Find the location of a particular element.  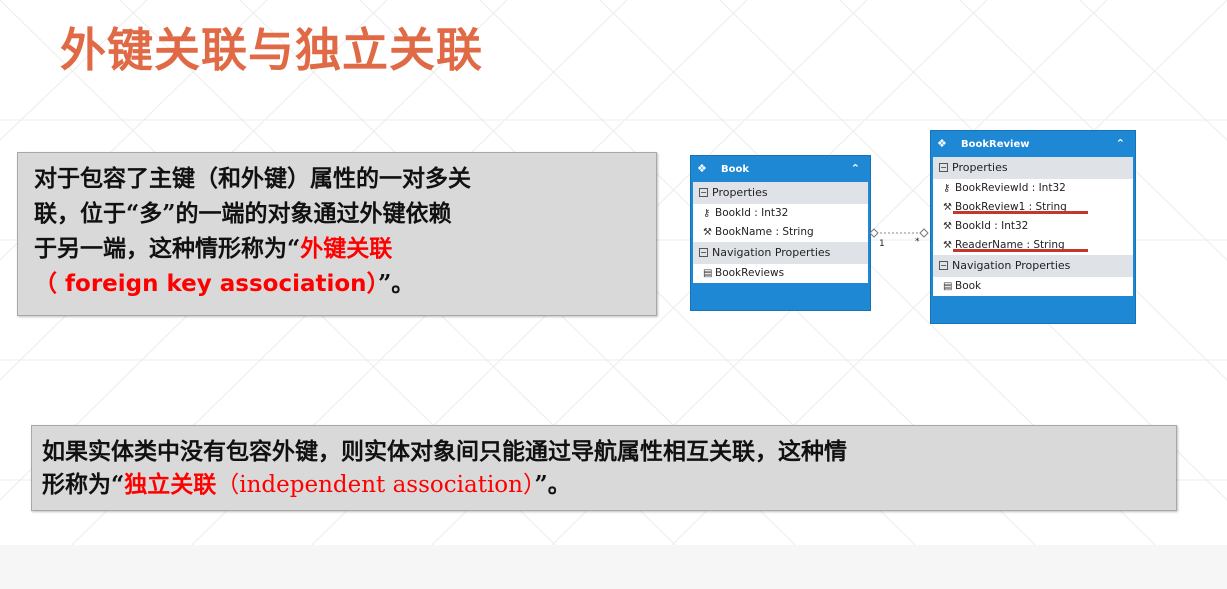

note1-line4: （ foreign key association）”。 is located at coordinates (345, 284).